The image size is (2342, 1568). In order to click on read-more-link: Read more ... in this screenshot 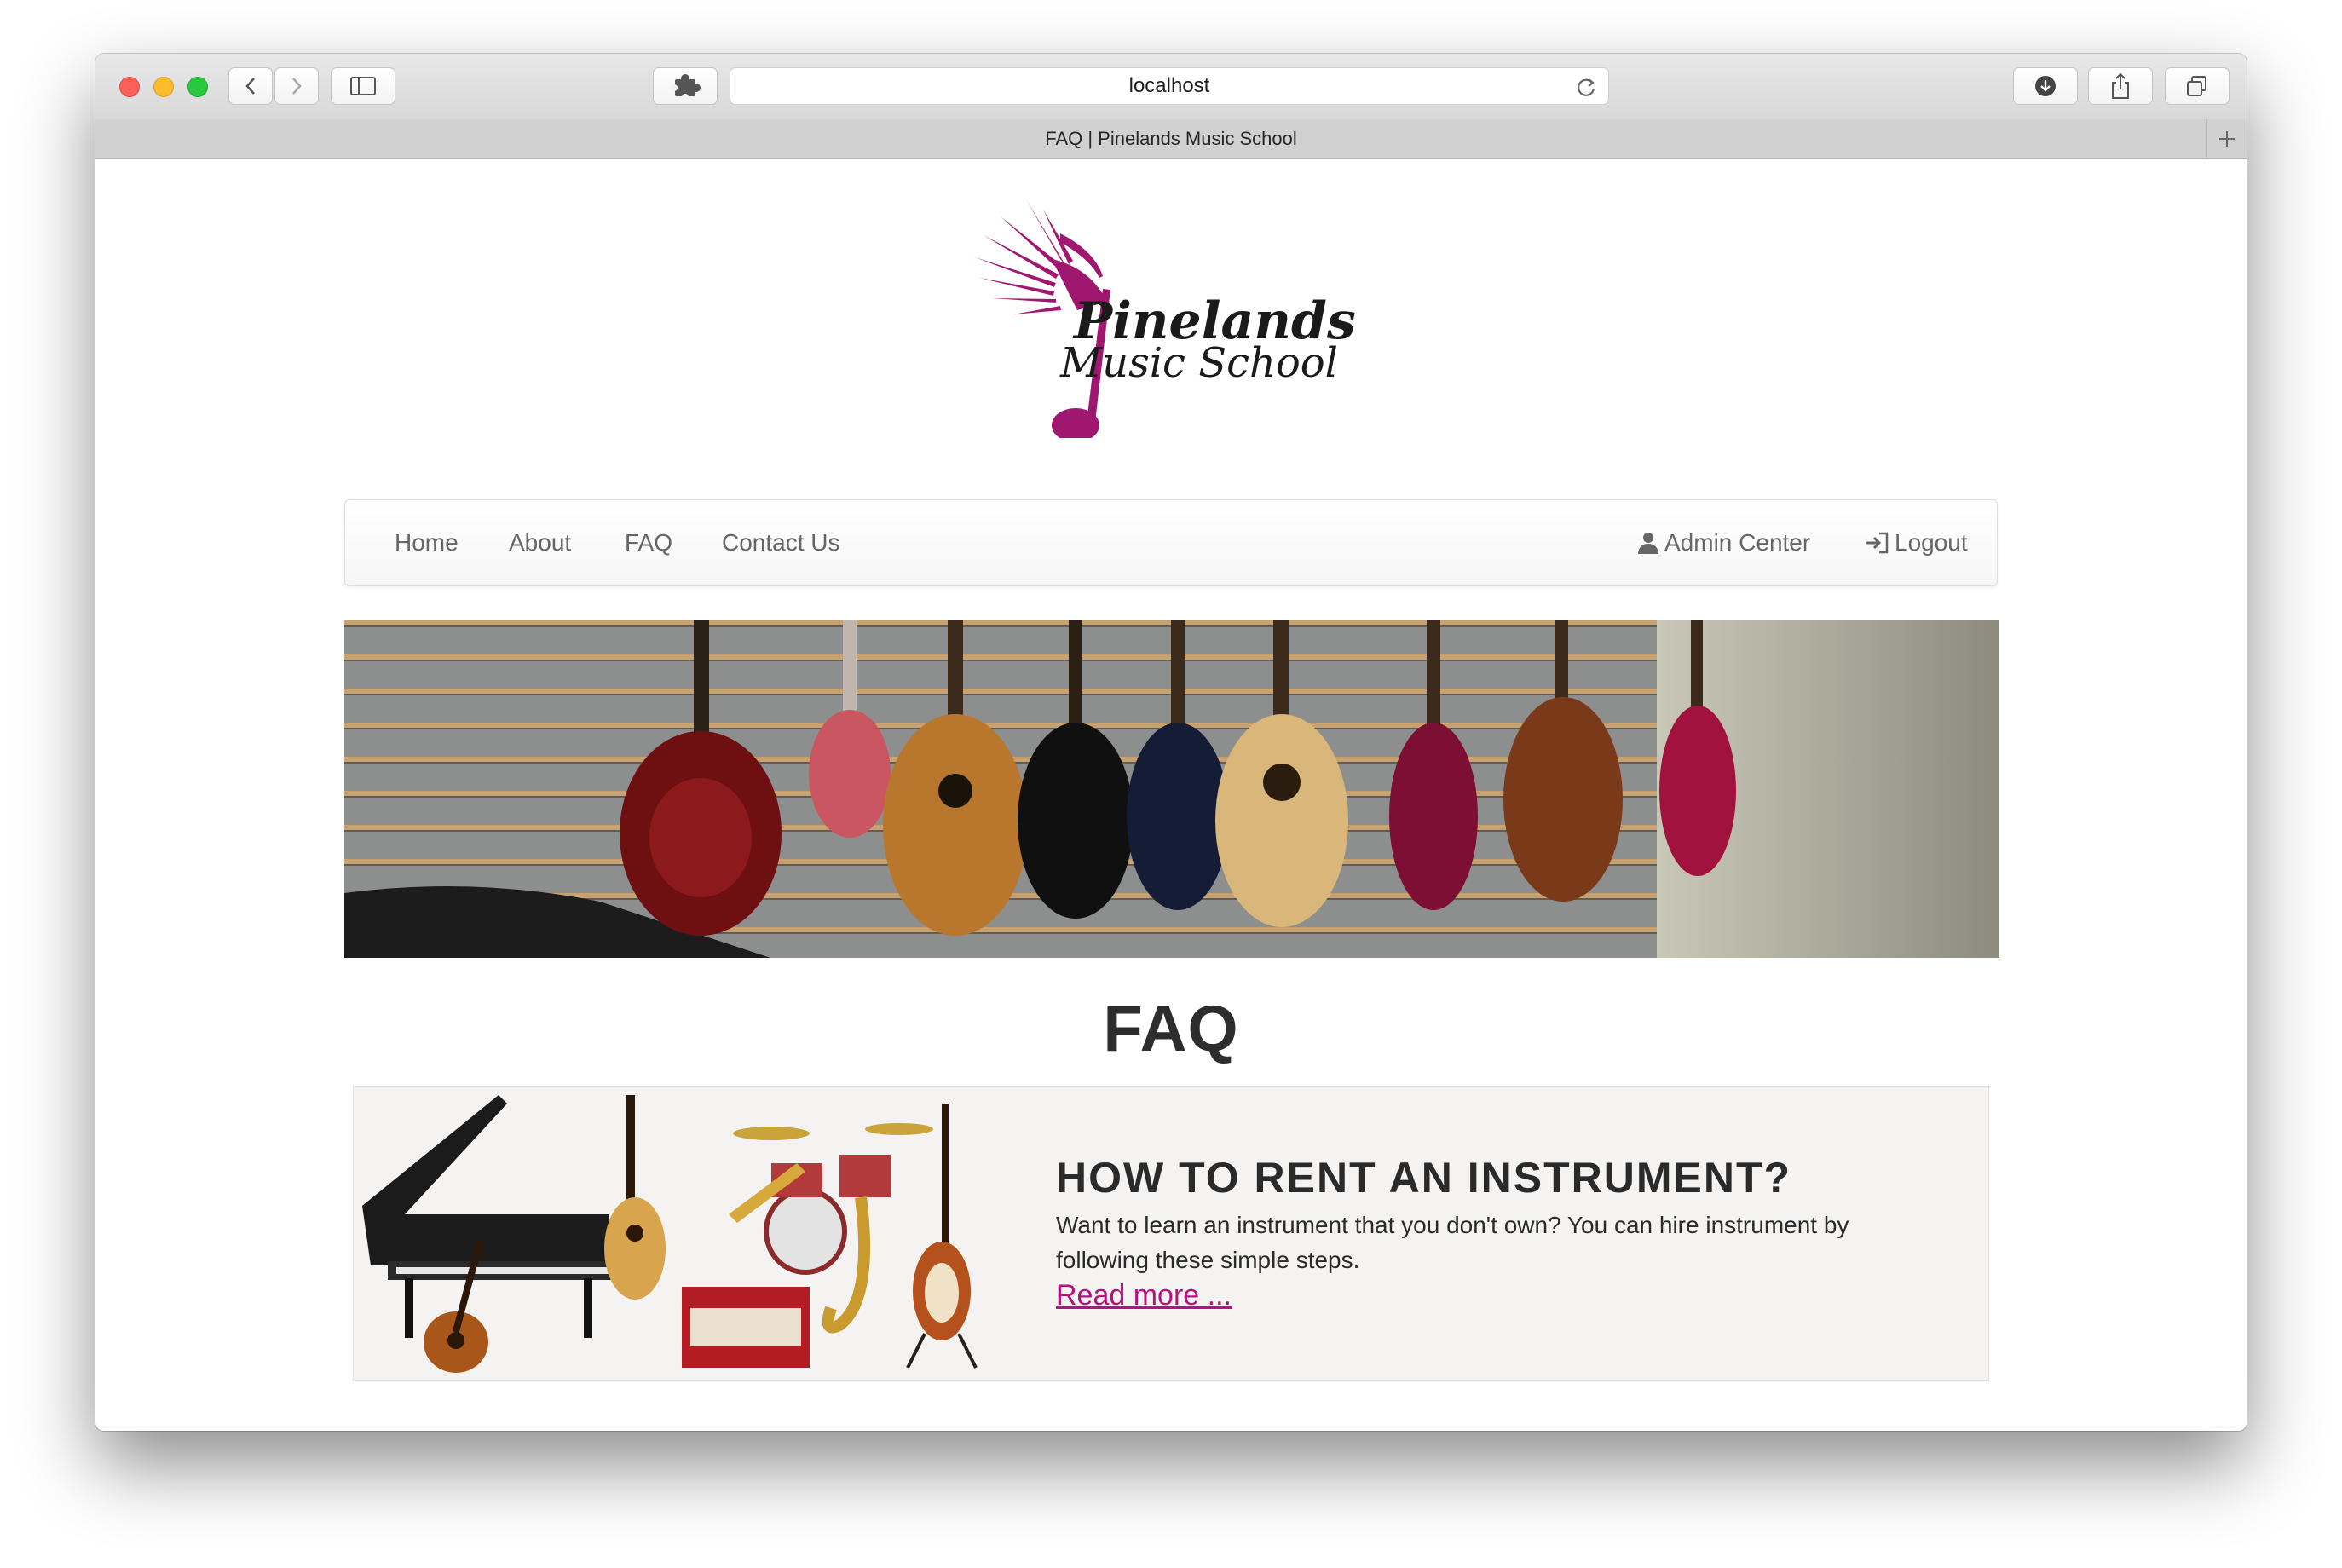, I will do `click(1144, 1295)`.